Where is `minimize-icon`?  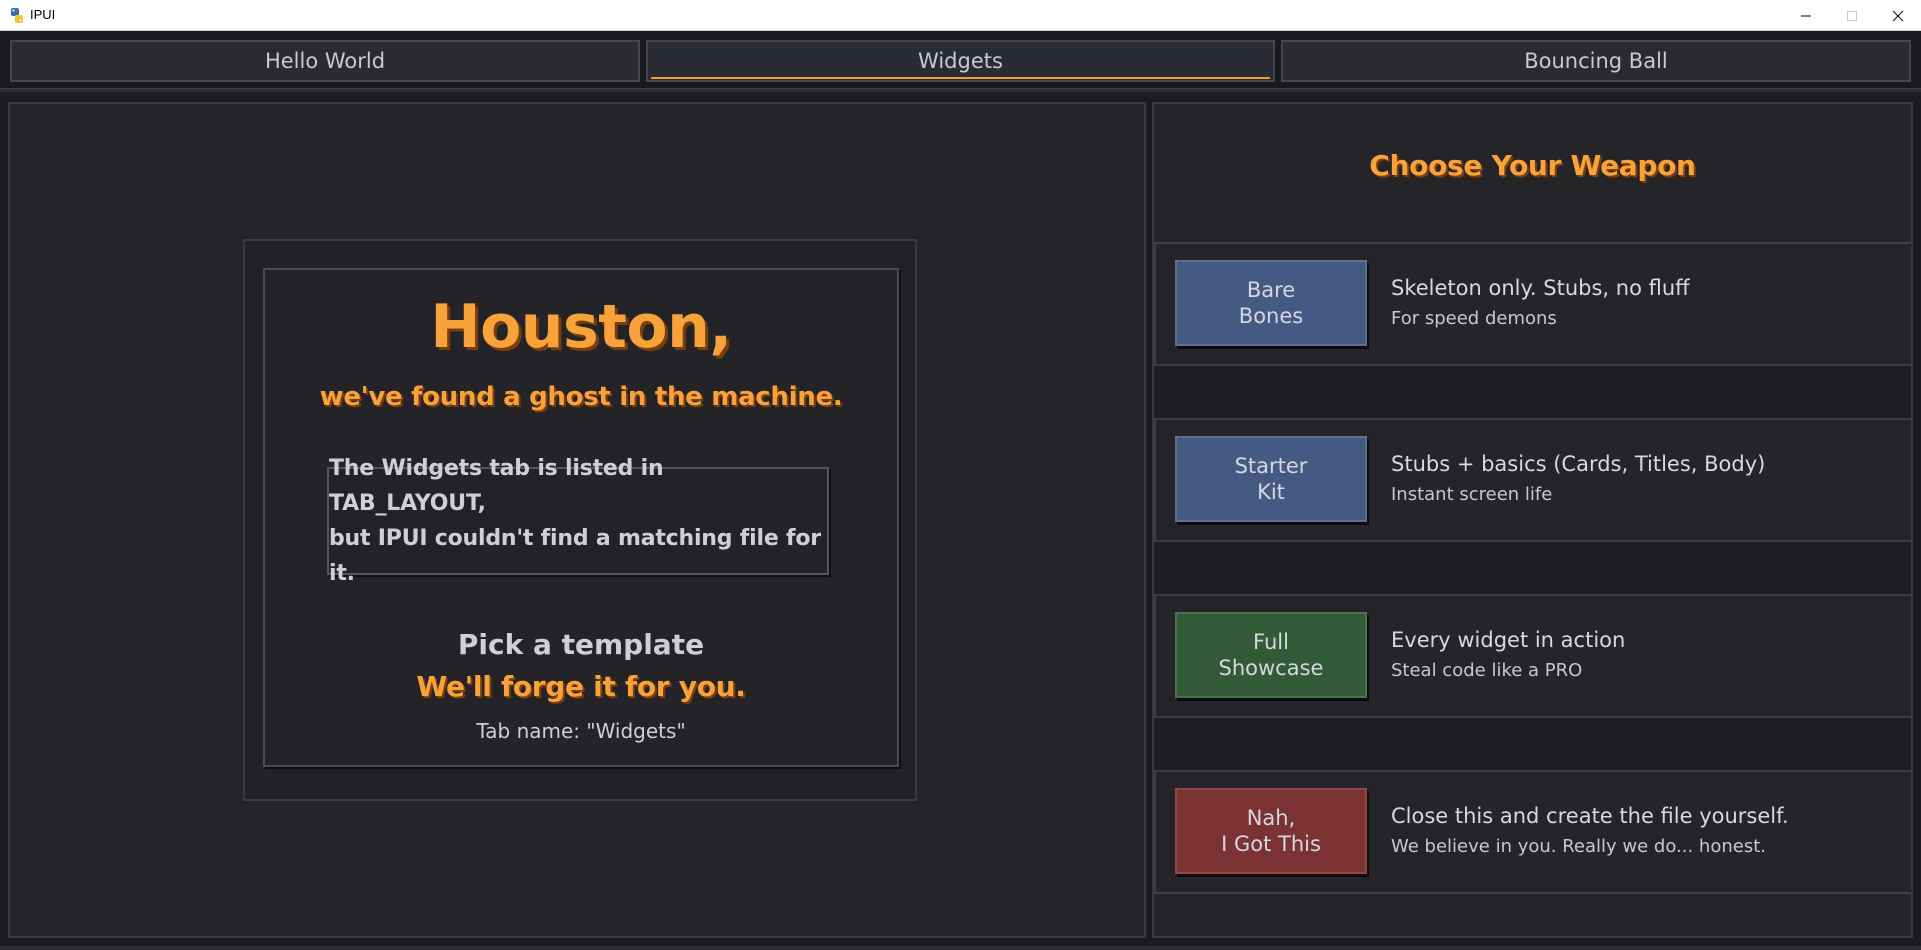
minimize-icon is located at coordinates (1806, 15).